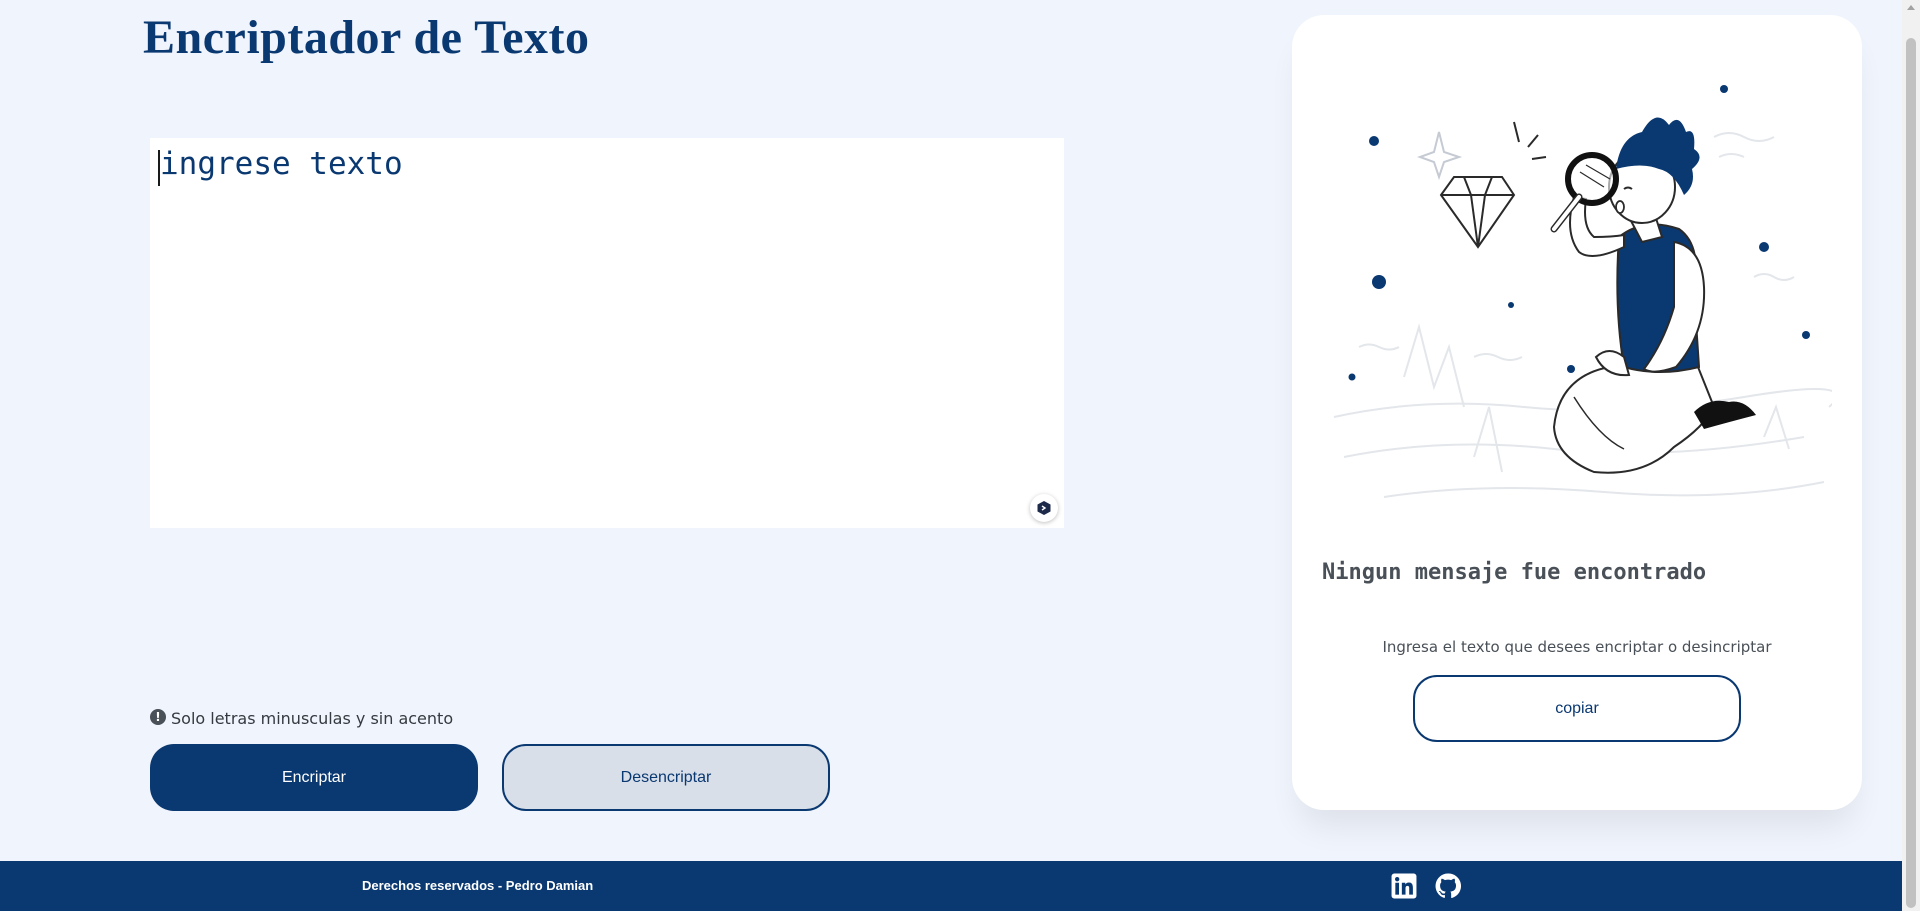 The image size is (1920, 911). I want to click on footer-copyright: Derechos reservados - Pedro Damian, so click(478, 885).